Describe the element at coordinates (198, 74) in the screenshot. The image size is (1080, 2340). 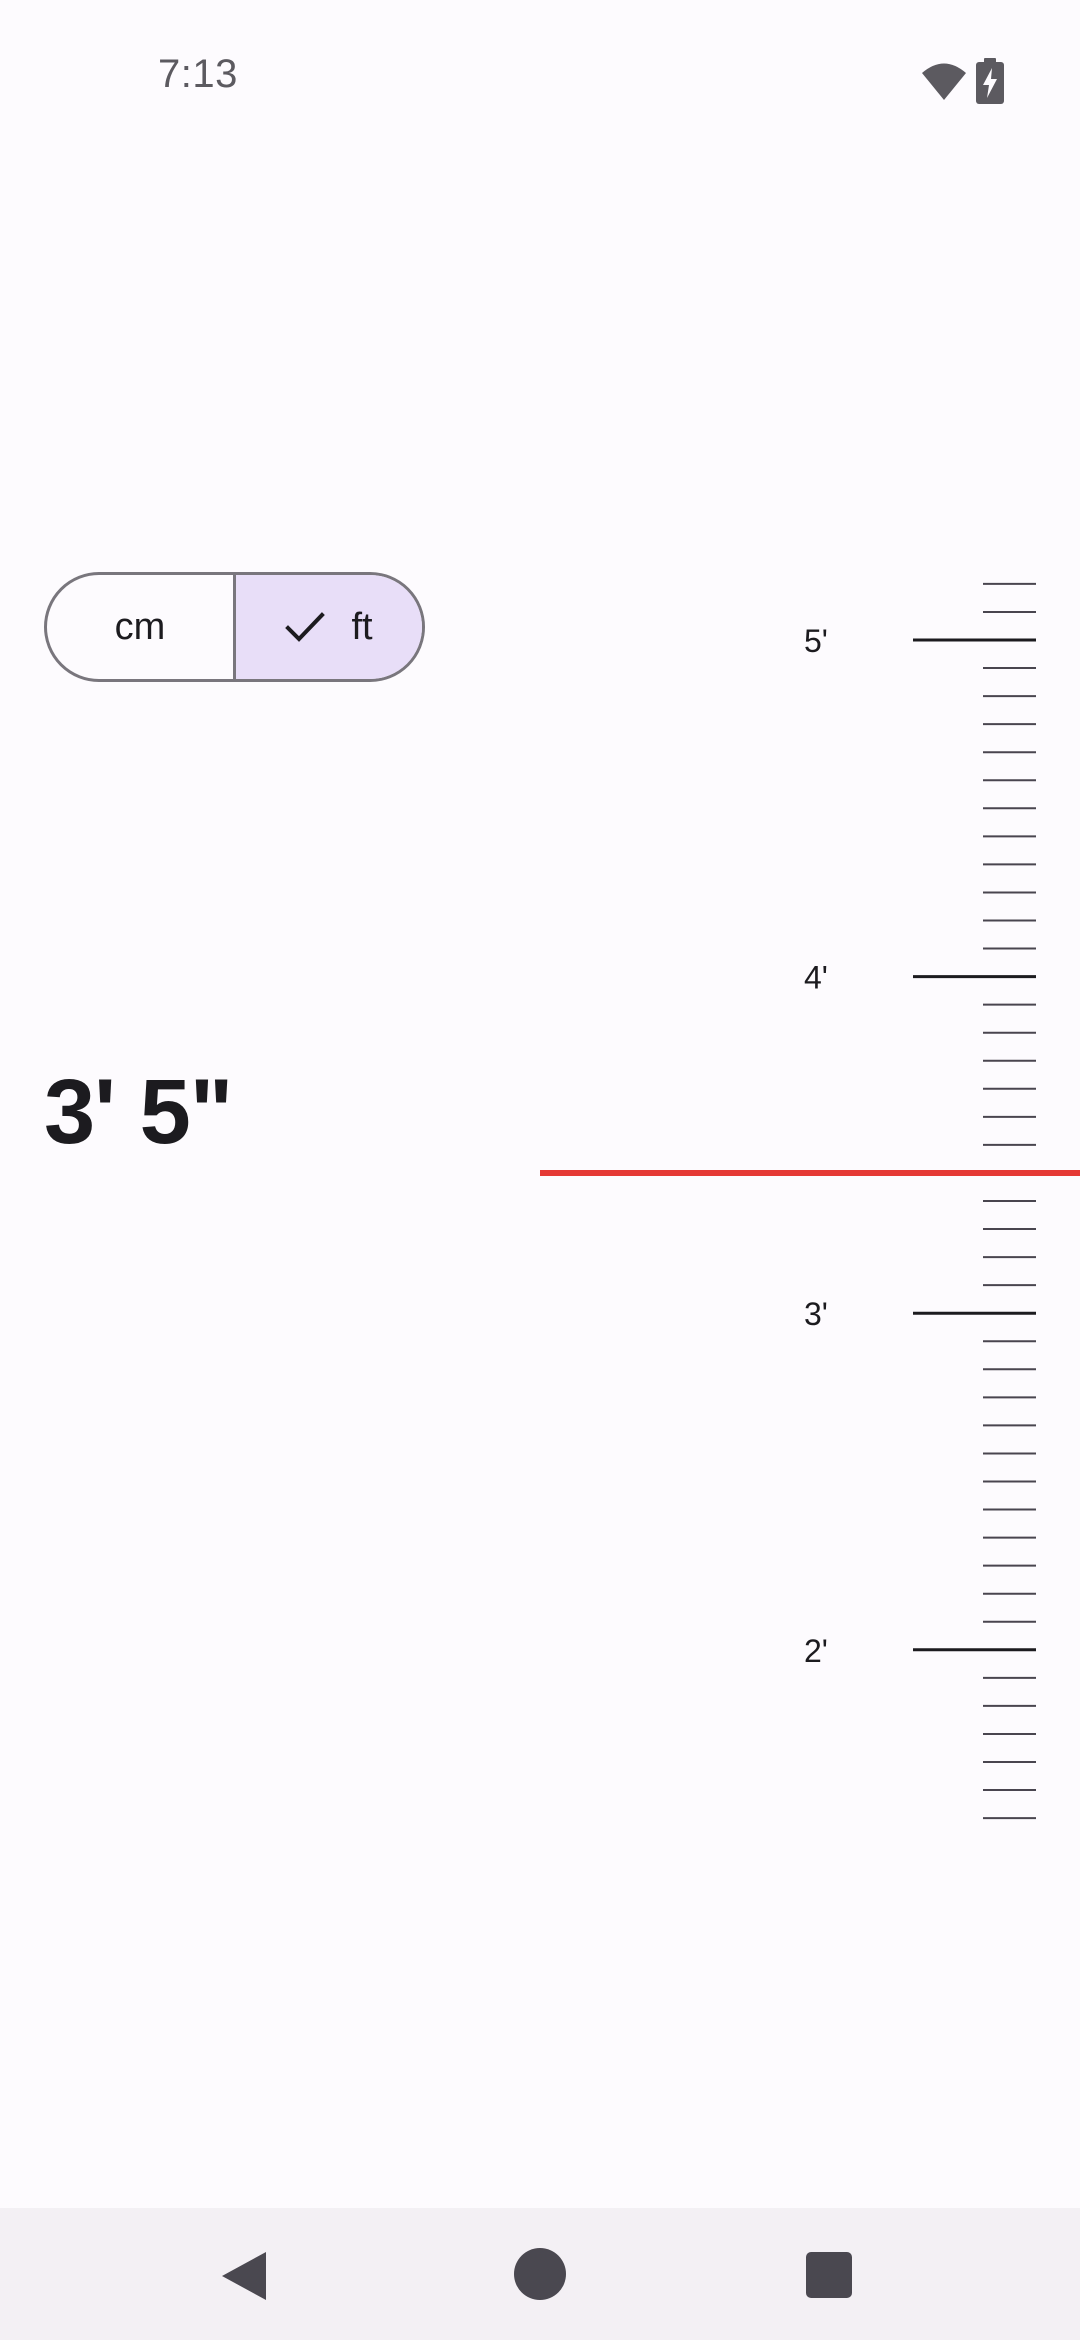
I see `clock: 7:13` at that location.